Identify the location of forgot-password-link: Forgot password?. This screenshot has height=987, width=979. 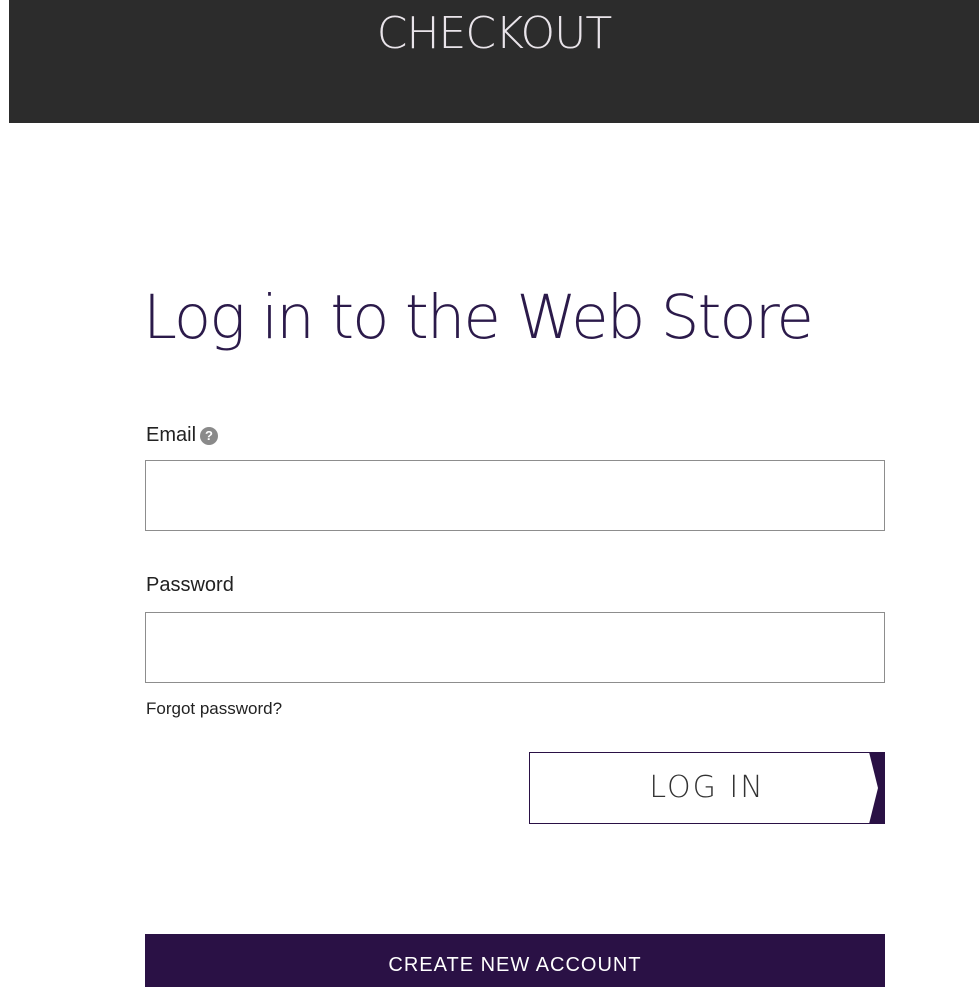
(214, 709).